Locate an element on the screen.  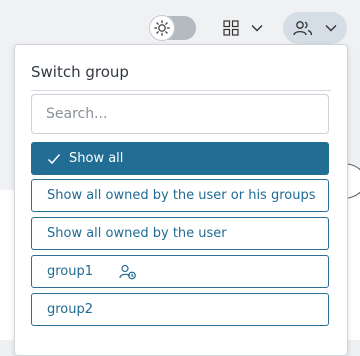
group-owner-icon is located at coordinates (128, 272).